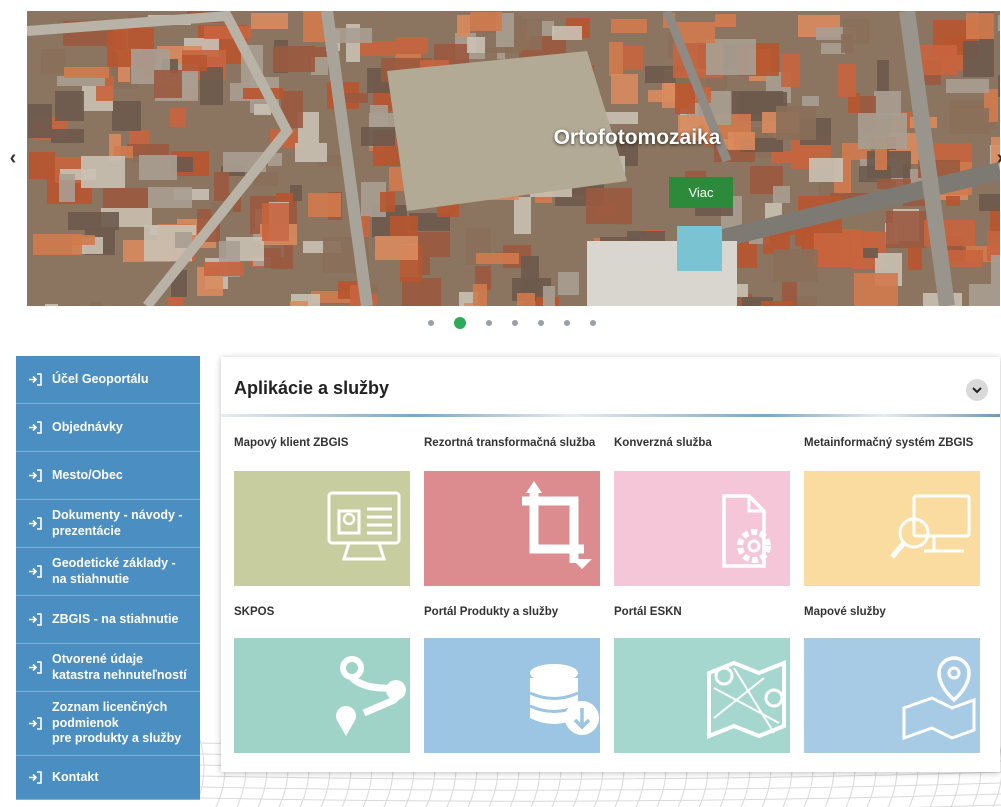 The height and width of the screenshot is (807, 1001). I want to click on sidebar-item: Objednávky, so click(108, 428).